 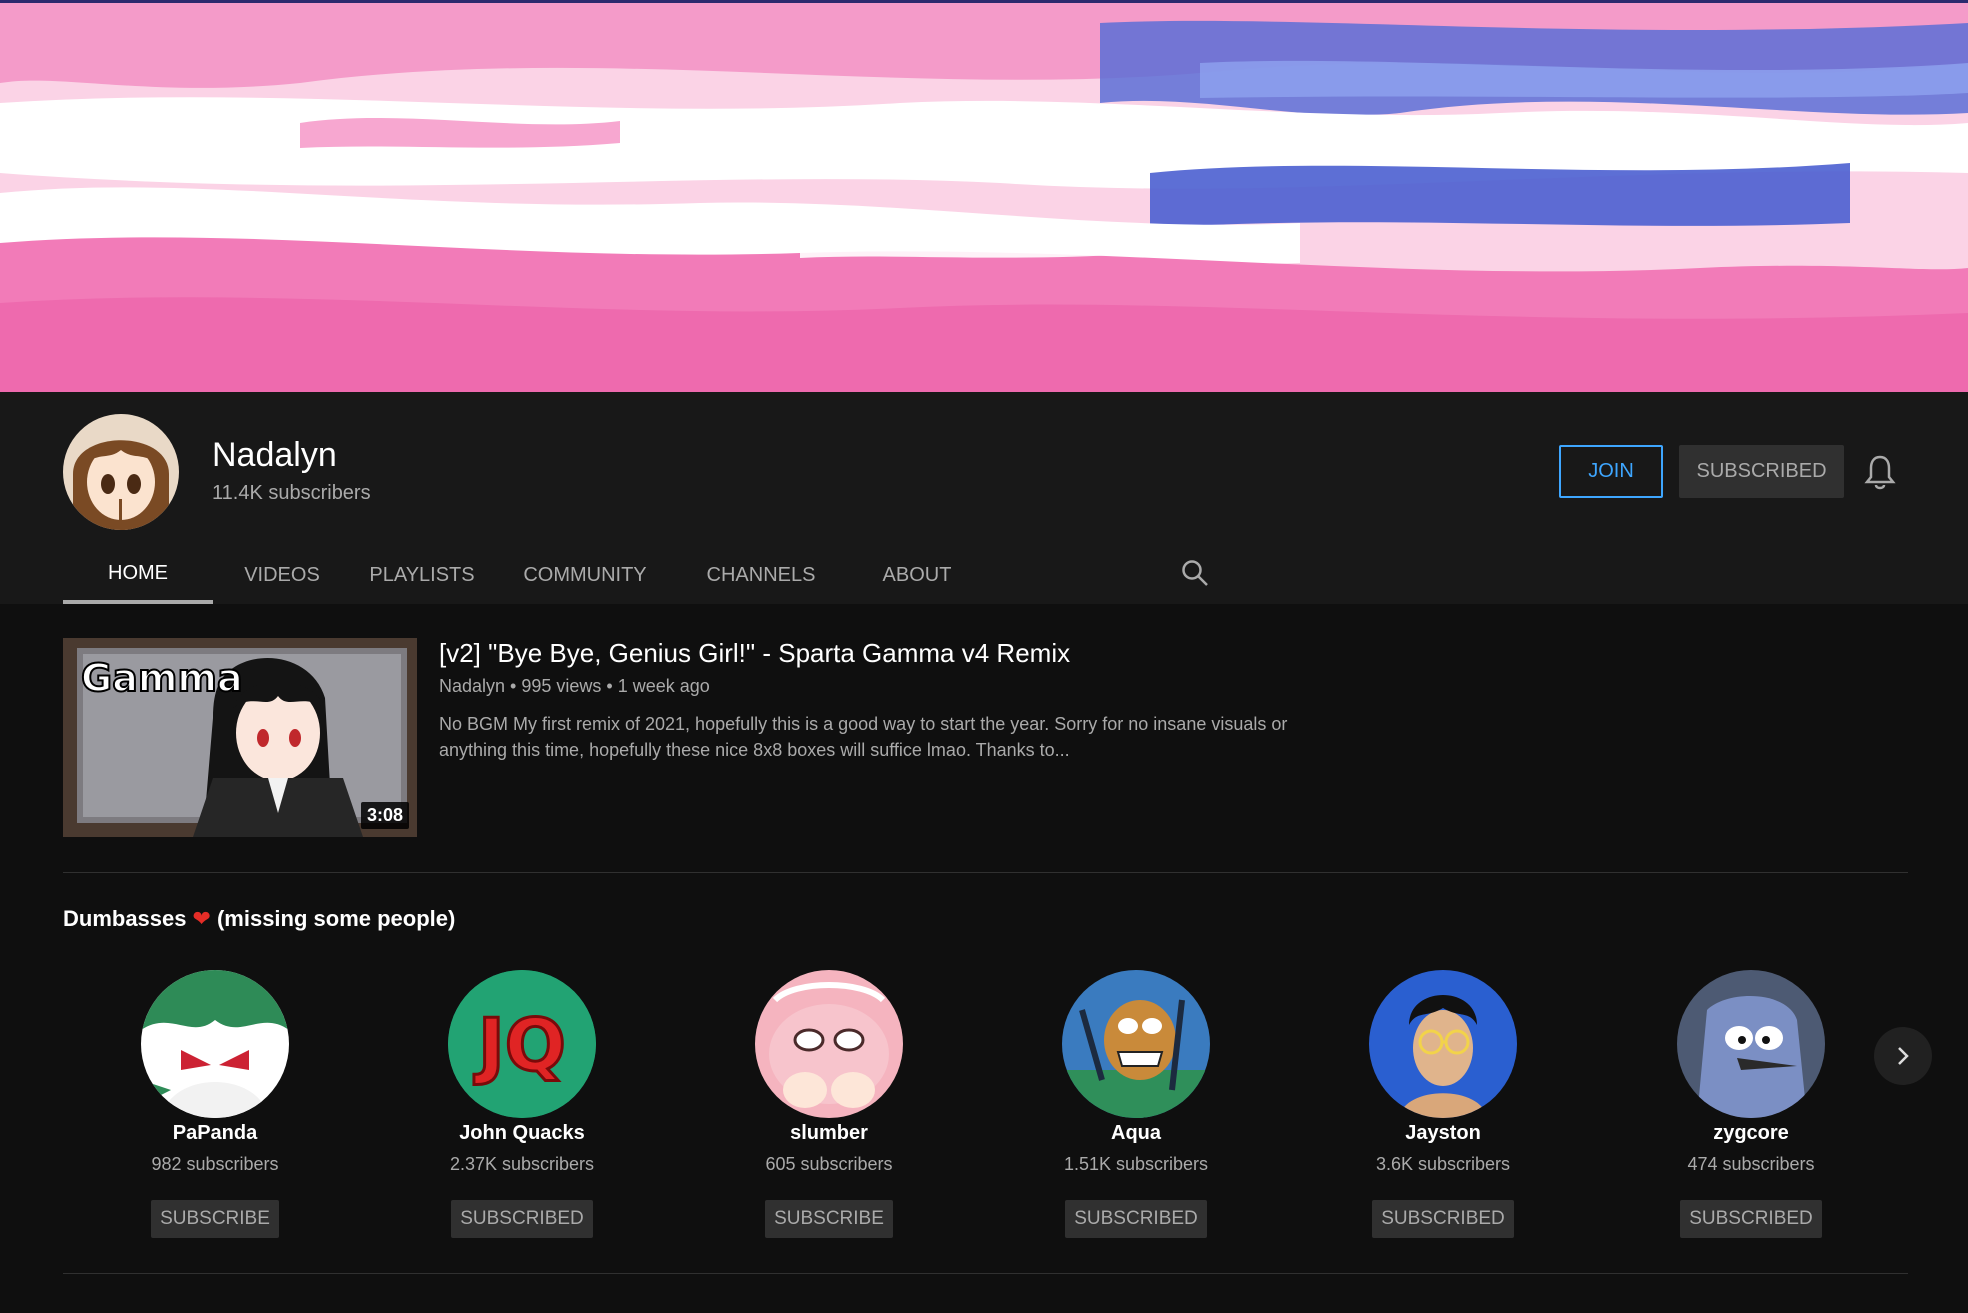 What do you see at coordinates (829, 1133) in the screenshot?
I see `channel-card-name: slumber` at bounding box center [829, 1133].